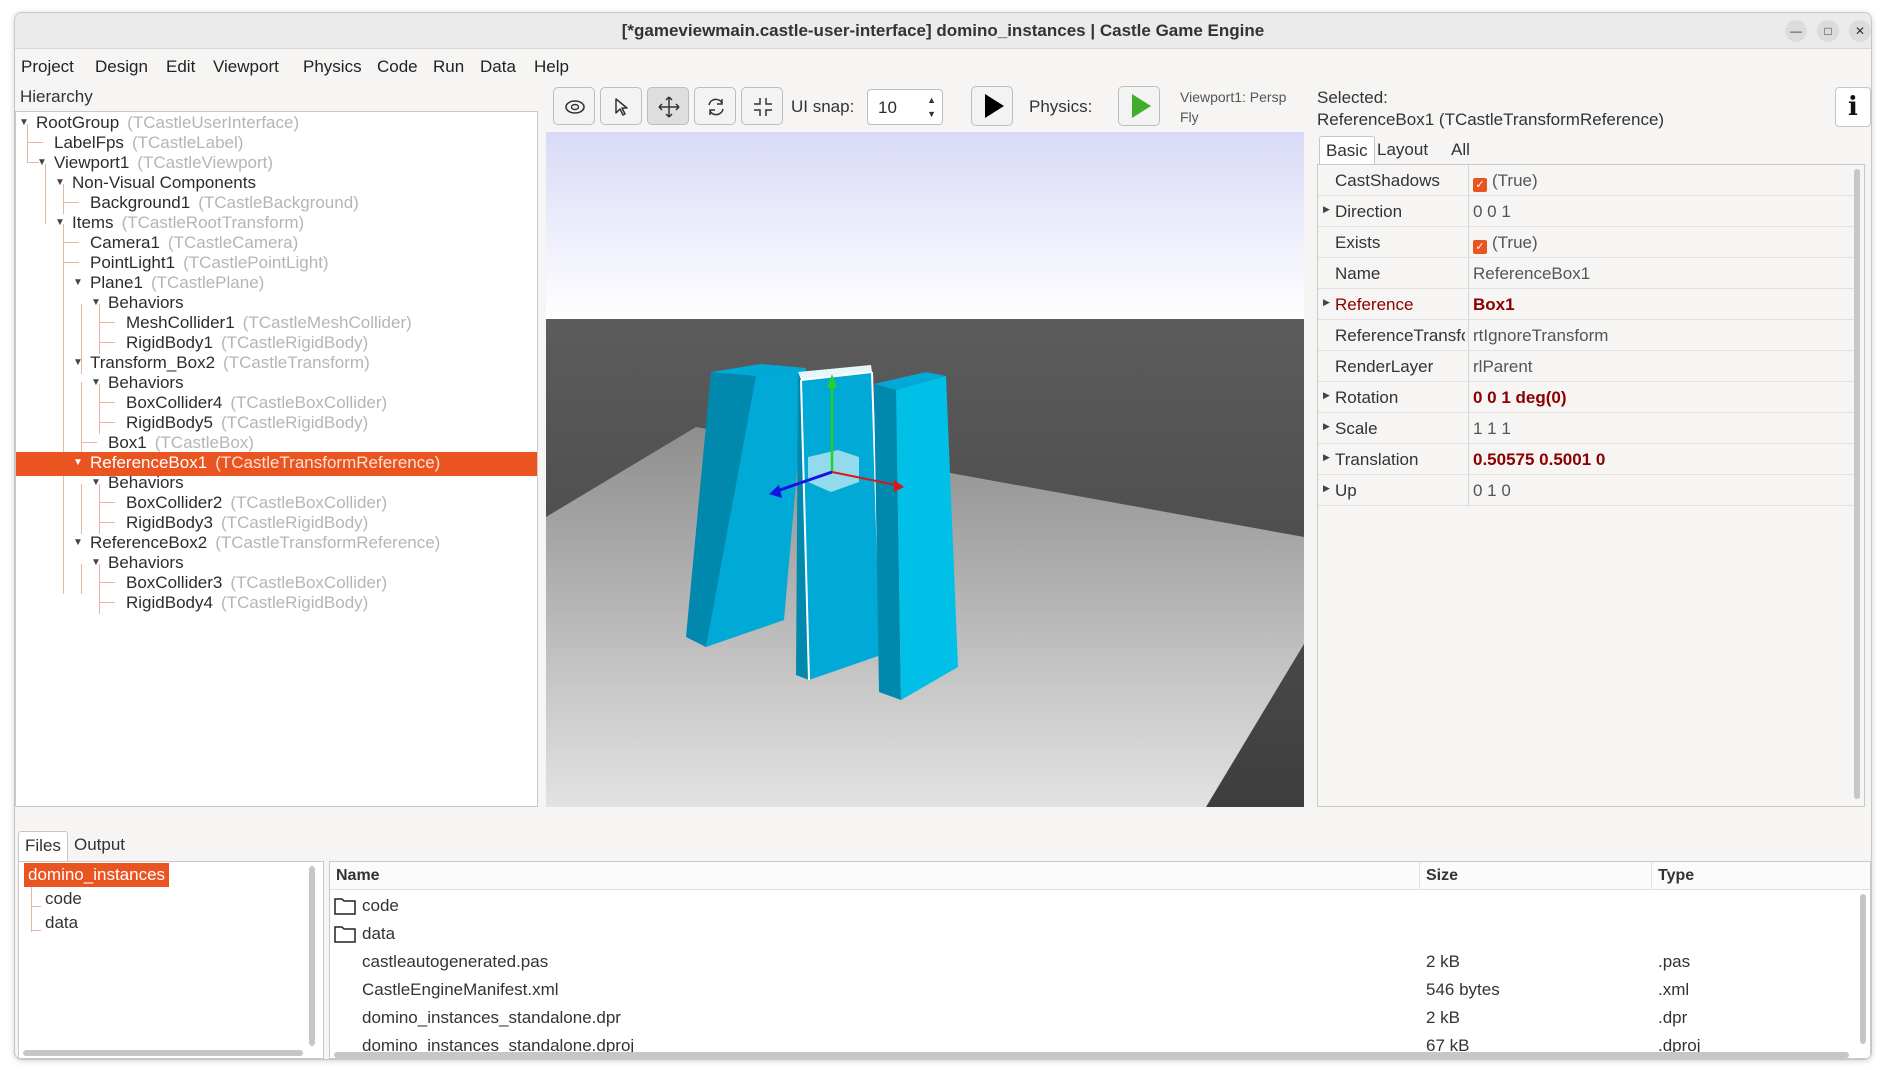 This screenshot has width=1882, height=1070. Describe the element at coordinates (97, 875) in the screenshot. I see `dir-item-root: domino_instances` at that location.